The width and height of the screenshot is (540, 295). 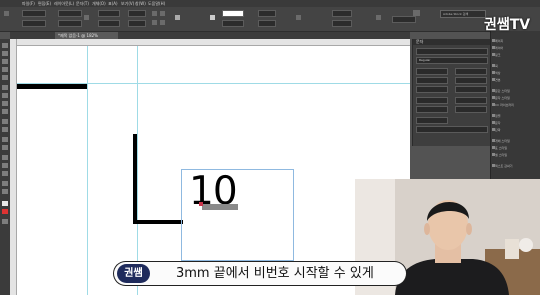 What do you see at coordinates (5, 121) in the screenshot?
I see `rectangle-frame-tool-icon` at bounding box center [5, 121].